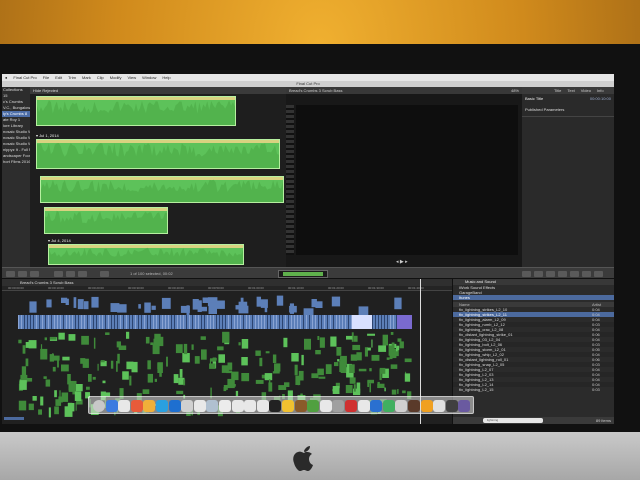  Describe the element at coordinates (526, 274) in the screenshot. I see `effects-button` at that location.